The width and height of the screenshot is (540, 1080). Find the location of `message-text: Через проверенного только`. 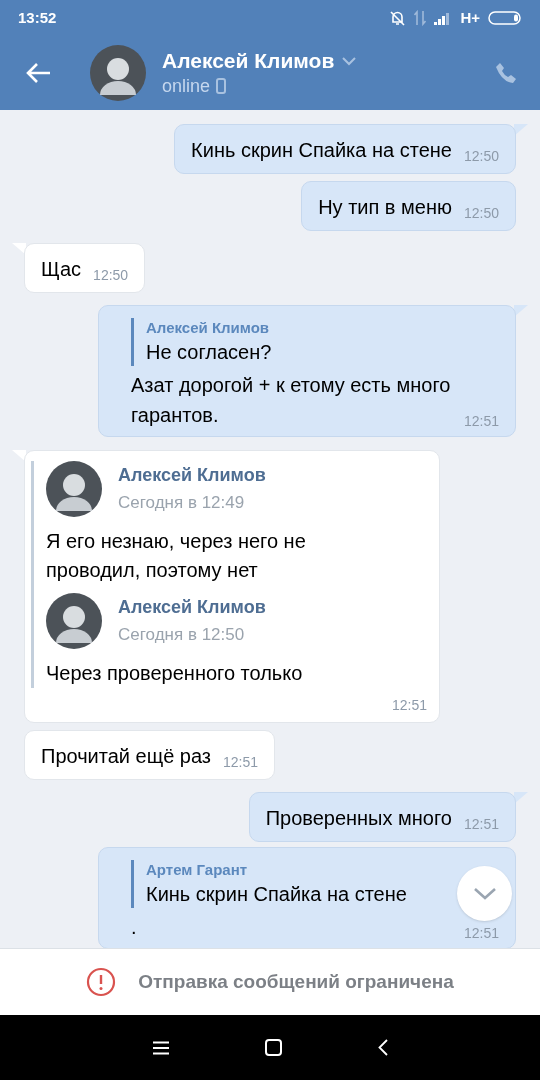

message-text: Через проверенного только is located at coordinates (175, 673).